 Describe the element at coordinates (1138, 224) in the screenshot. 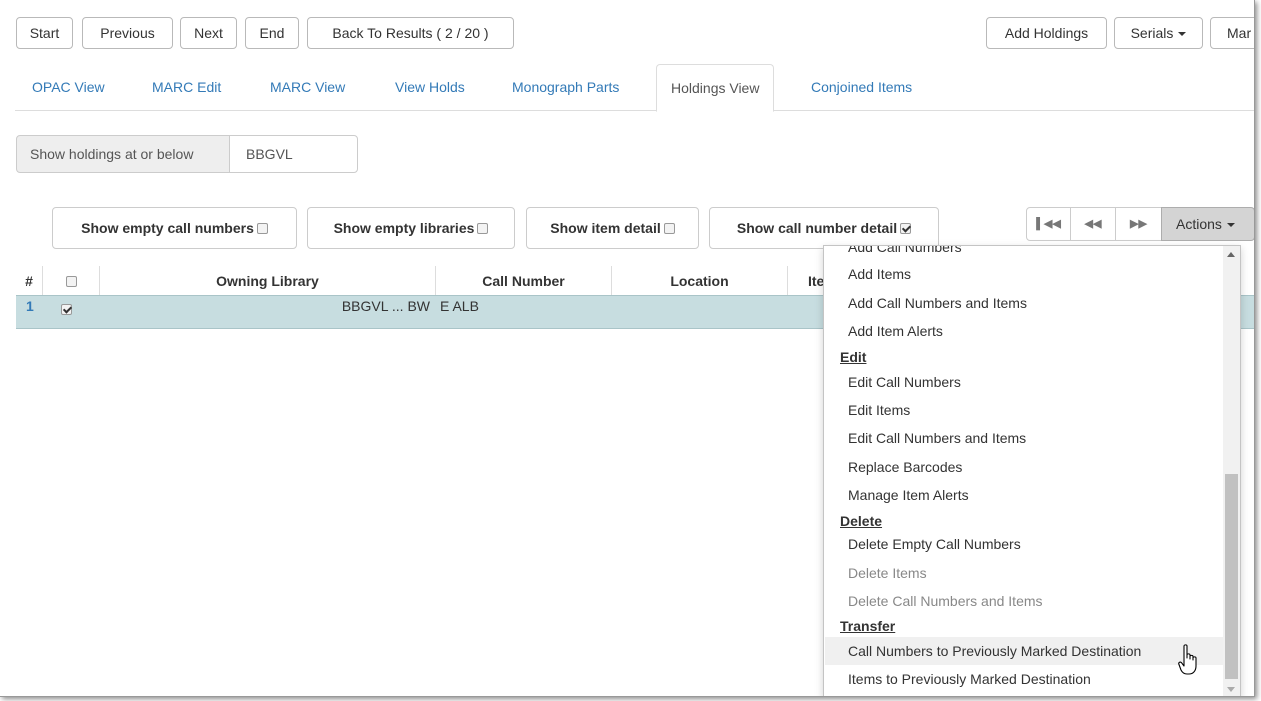

I see `next-page-icon: ▶▶` at that location.